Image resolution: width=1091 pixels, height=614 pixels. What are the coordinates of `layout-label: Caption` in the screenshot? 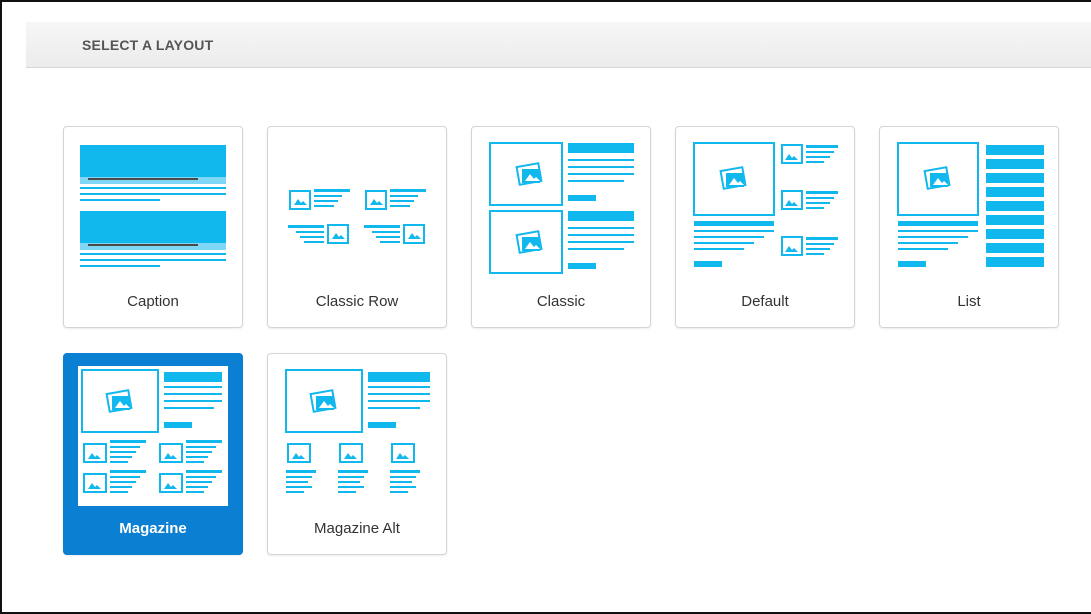 It's located at (153, 301).